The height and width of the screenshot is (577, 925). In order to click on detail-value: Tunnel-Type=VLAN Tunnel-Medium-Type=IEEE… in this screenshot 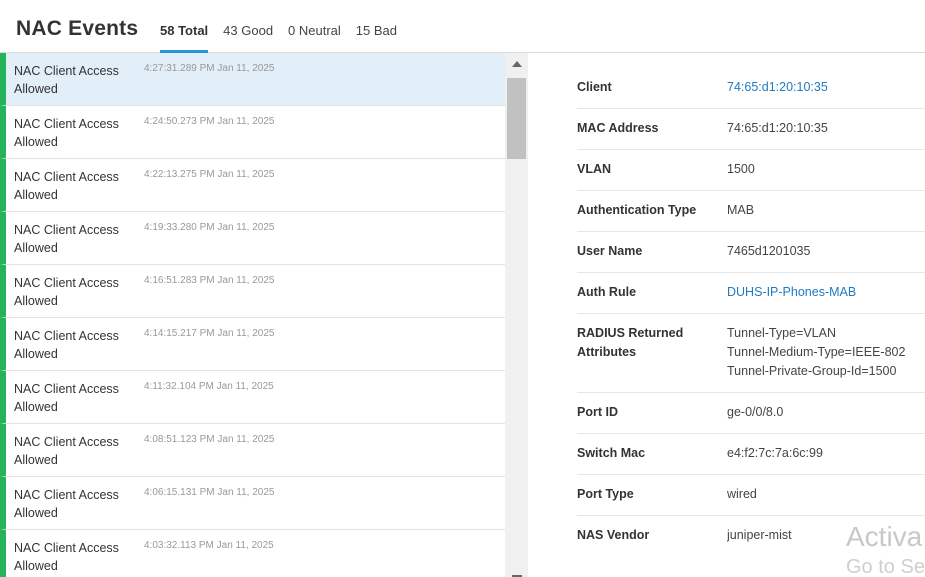, I will do `click(826, 352)`.